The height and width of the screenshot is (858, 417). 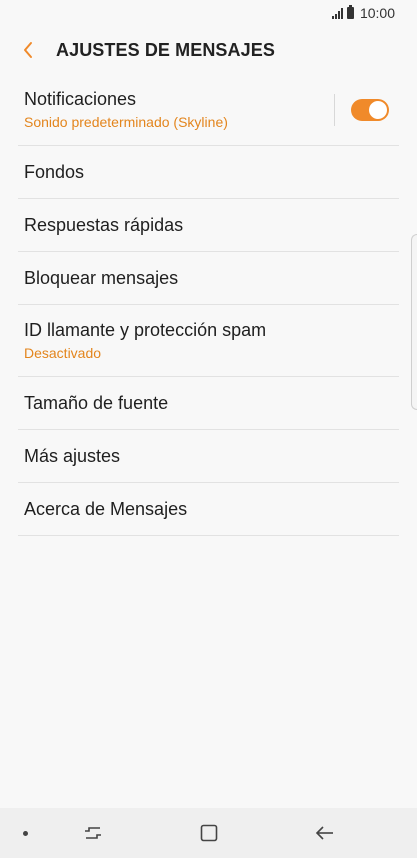 I want to click on setting-subtext: Desactivado, so click(x=63, y=353).